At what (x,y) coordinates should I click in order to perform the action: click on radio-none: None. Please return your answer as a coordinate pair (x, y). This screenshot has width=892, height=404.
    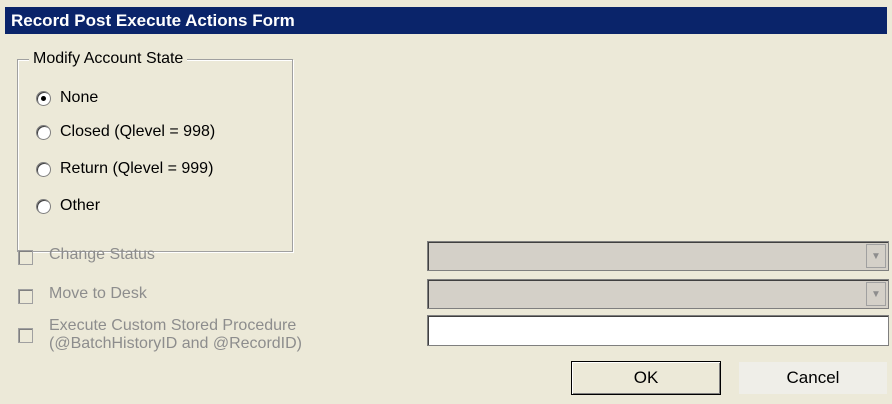
    Looking at the image, I should click on (67, 98).